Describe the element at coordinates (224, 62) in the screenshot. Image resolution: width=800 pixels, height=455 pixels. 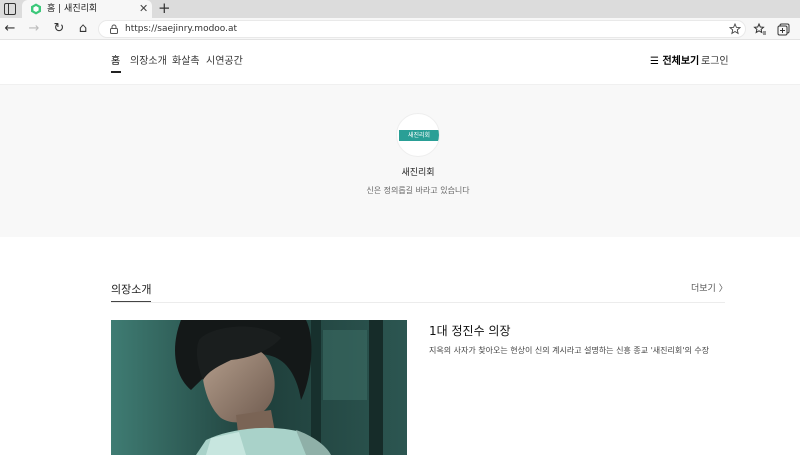
I see `nav-item-demo-space: 시연공간` at that location.